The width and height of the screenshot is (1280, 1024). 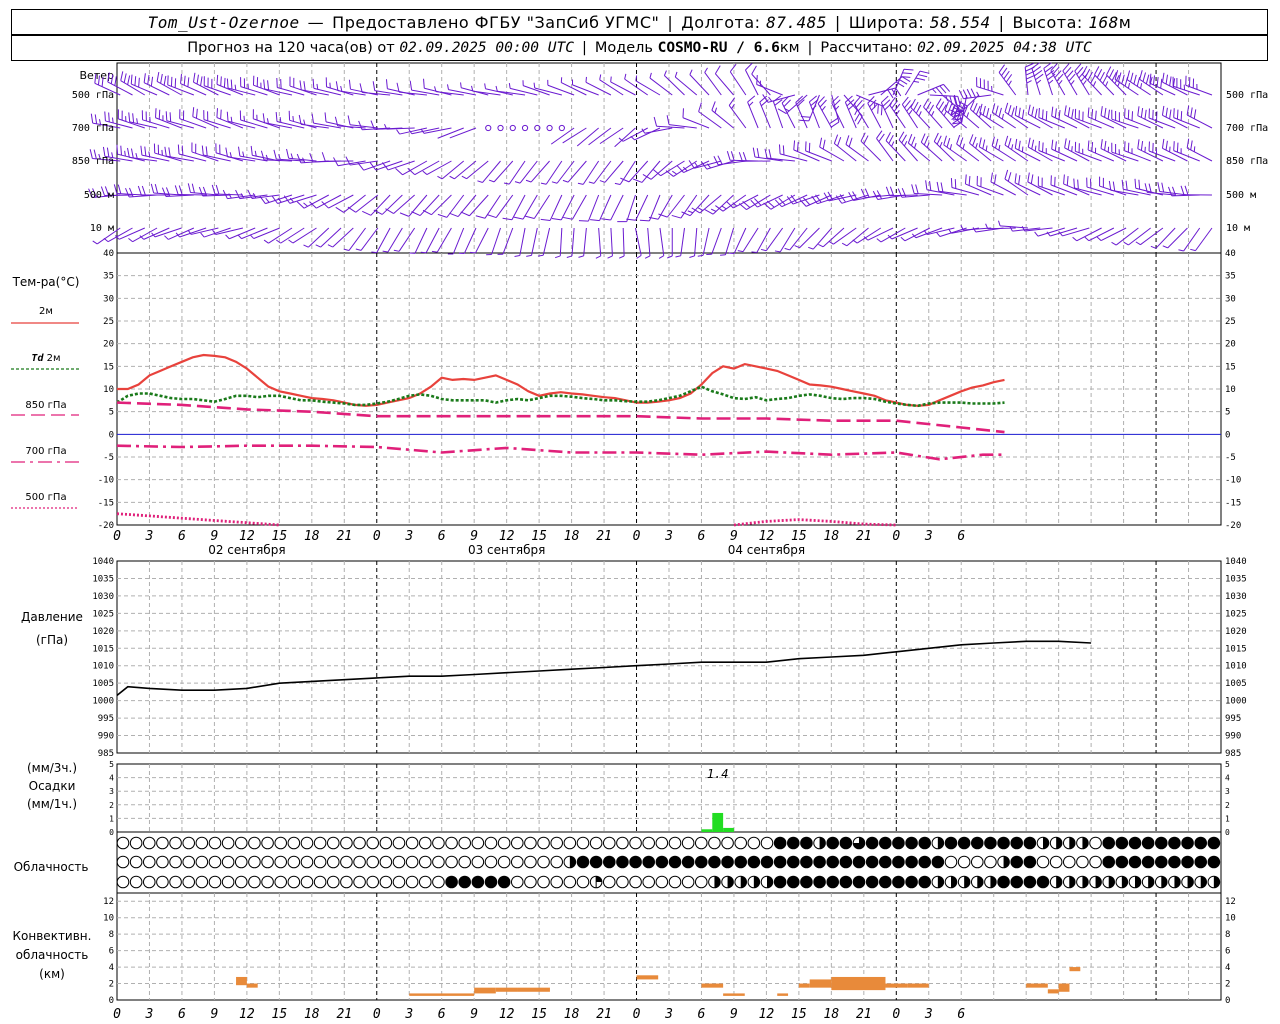 I want to click on press-ytick-left: 1025, so click(x=103, y=614).